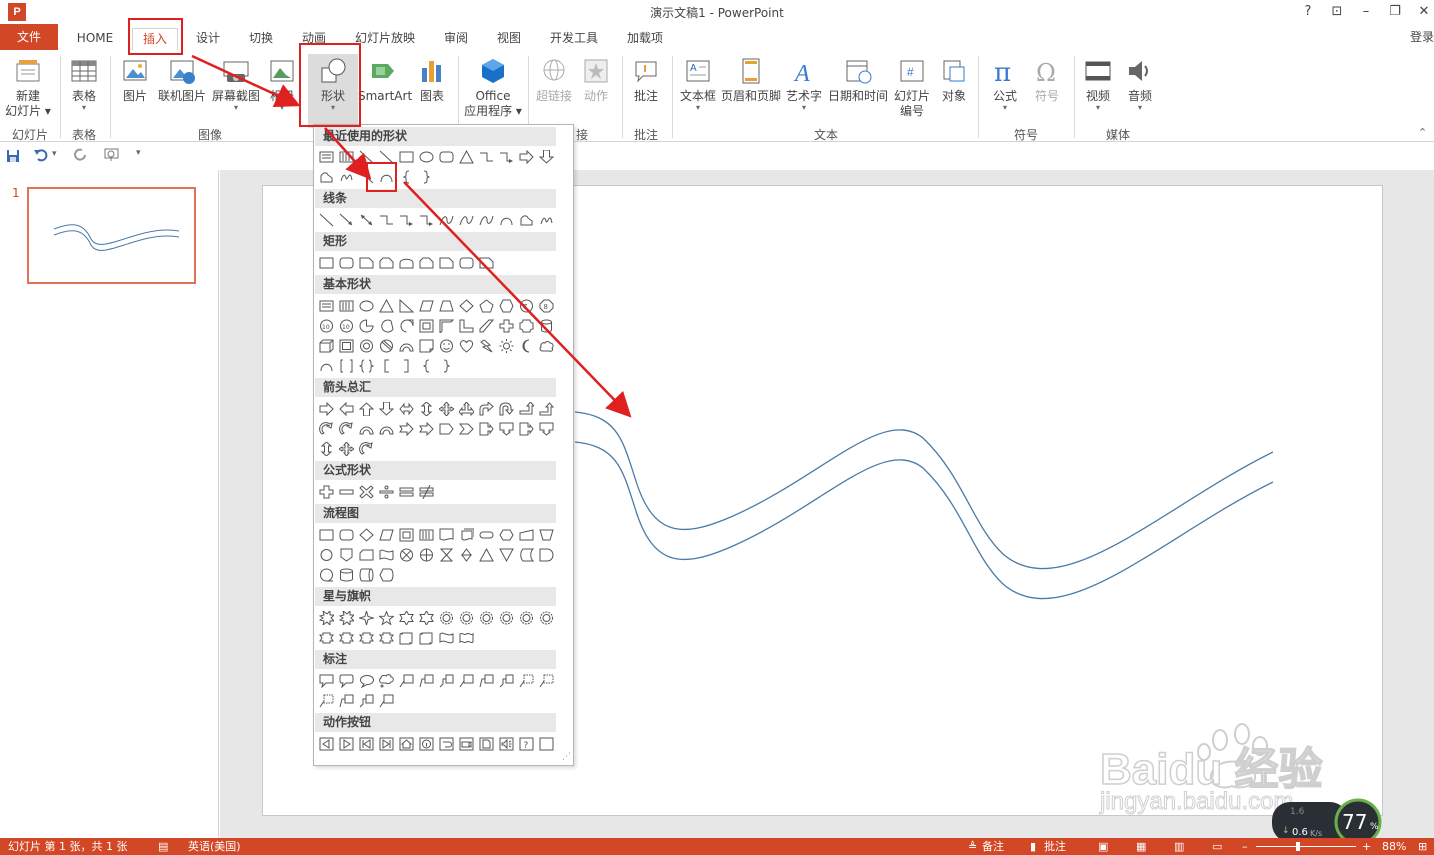 The width and height of the screenshot is (1434, 855). I want to click on arrow-to-canvas, so click(517, 299).